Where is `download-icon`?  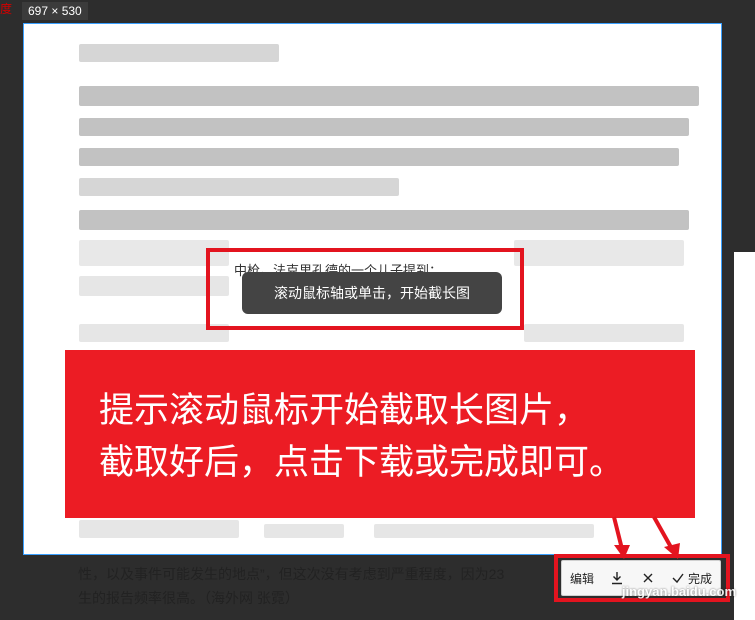
download-icon is located at coordinates (617, 578).